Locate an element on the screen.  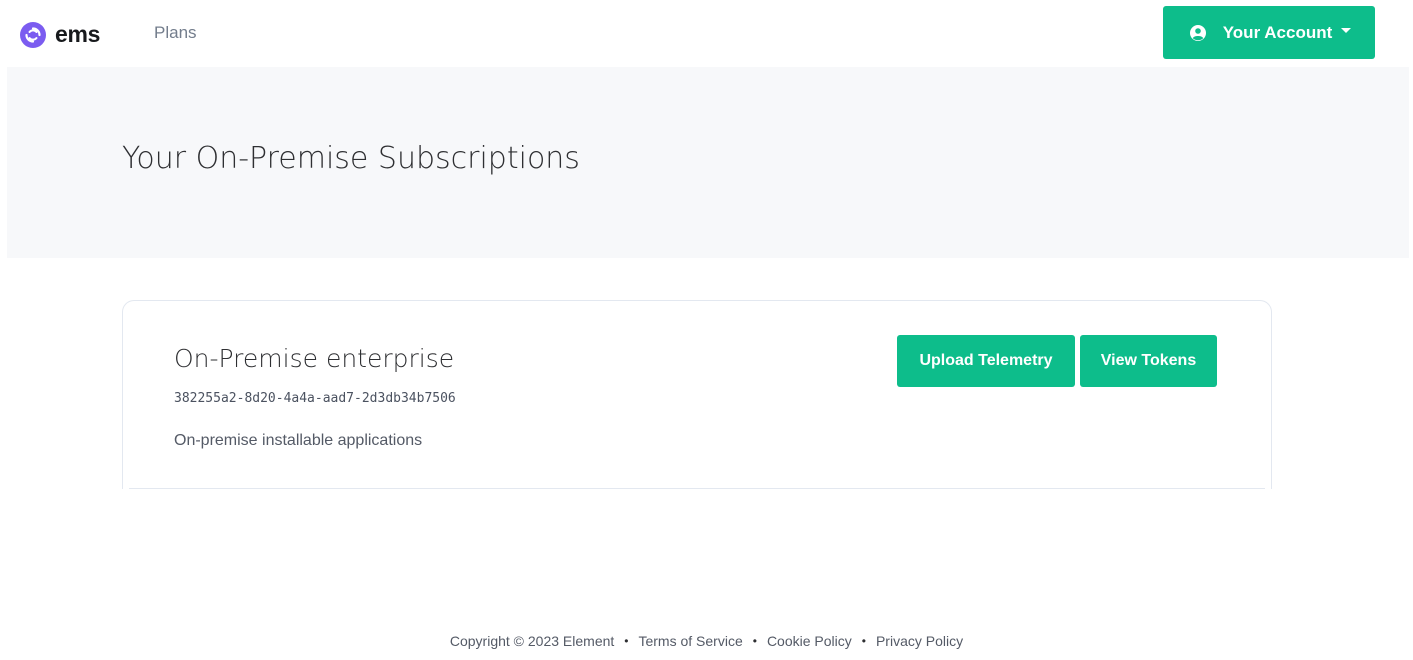
your-account-dropdown-button: Your Account is located at coordinates (1269, 32).